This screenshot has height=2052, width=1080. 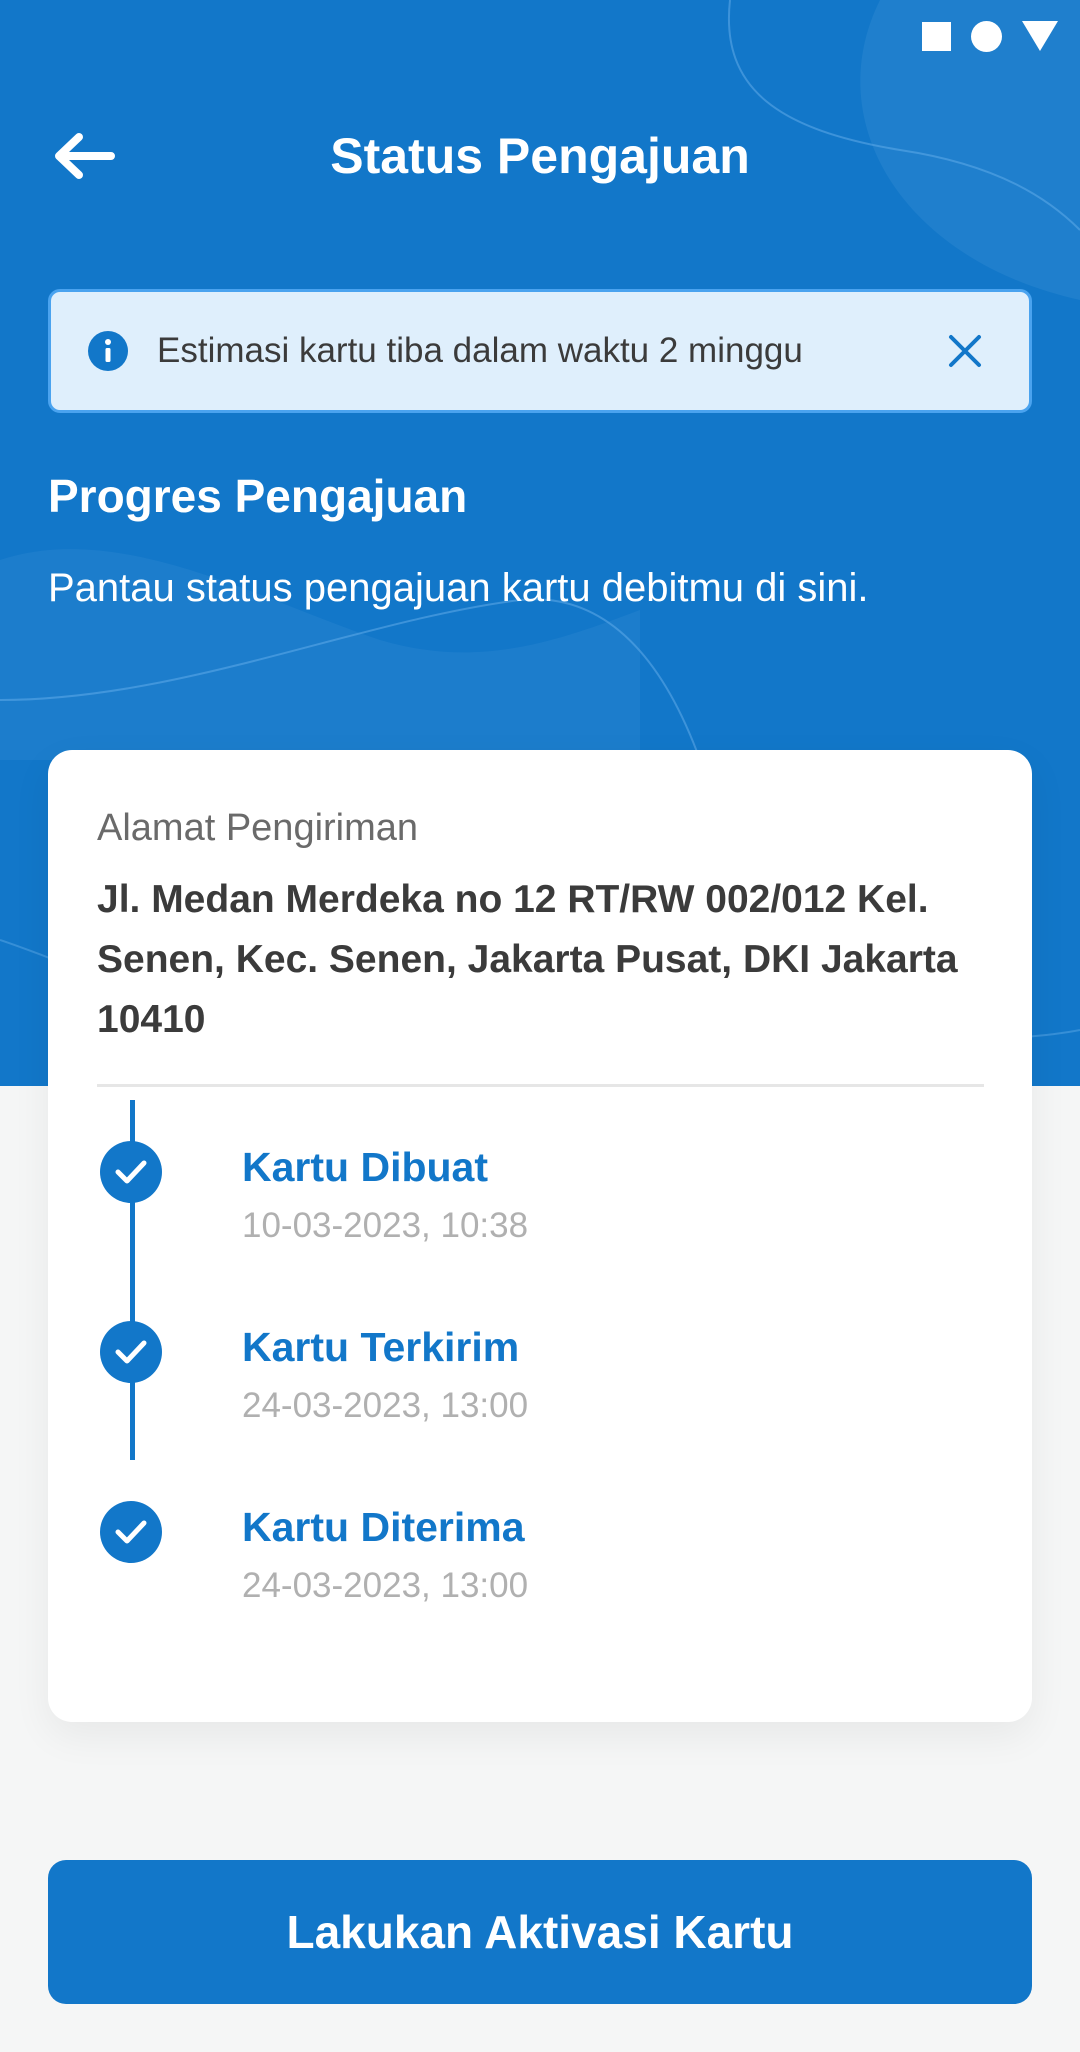 What do you see at coordinates (258, 828) in the screenshot?
I see `address-label: Alamat Pengiriman` at bounding box center [258, 828].